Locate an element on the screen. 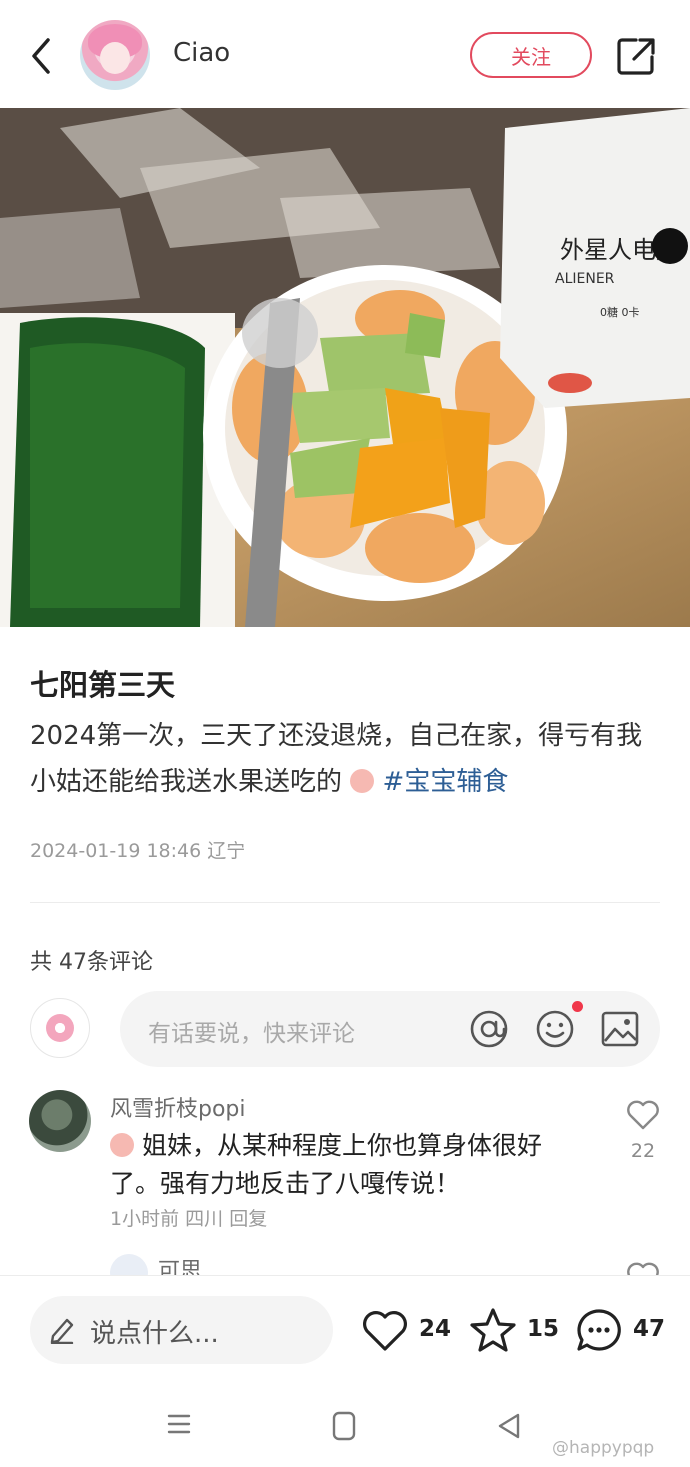 The width and height of the screenshot is (690, 1467). favorite-count: 15 is located at coordinates (543, 1329).